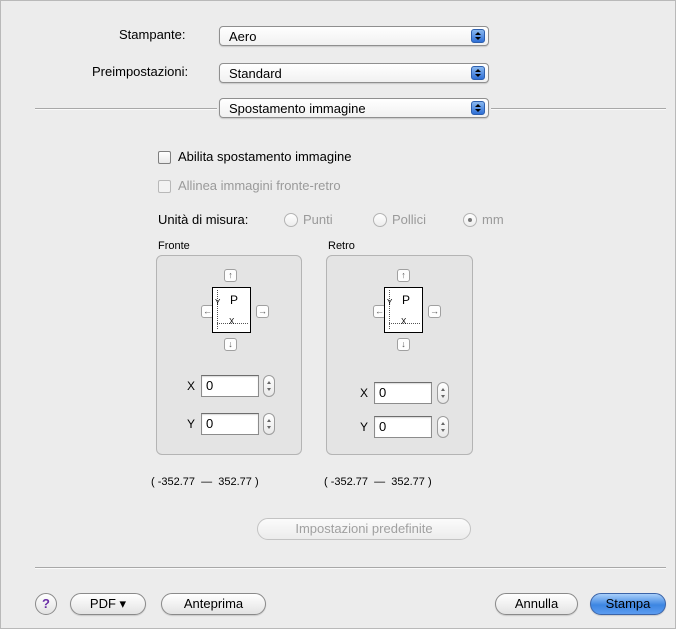  Describe the element at coordinates (403, 344) in the screenshot. I see `back-down-arrow-button: ↓` at that location.